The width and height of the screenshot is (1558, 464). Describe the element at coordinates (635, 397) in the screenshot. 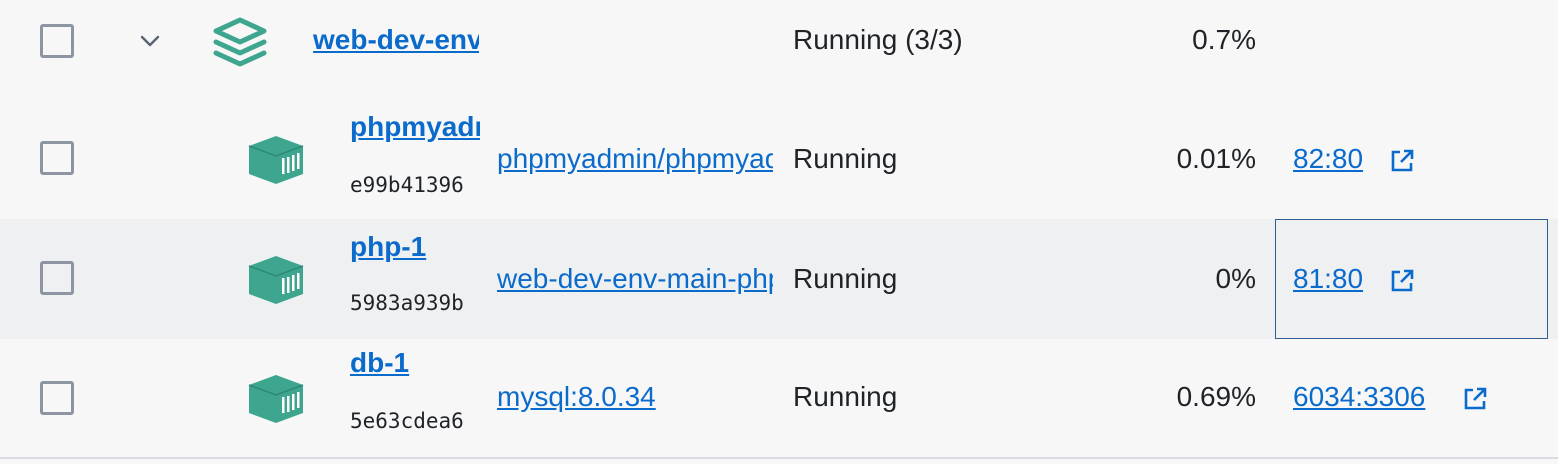

I see `image-link: mysql:8.0.34` at that location.